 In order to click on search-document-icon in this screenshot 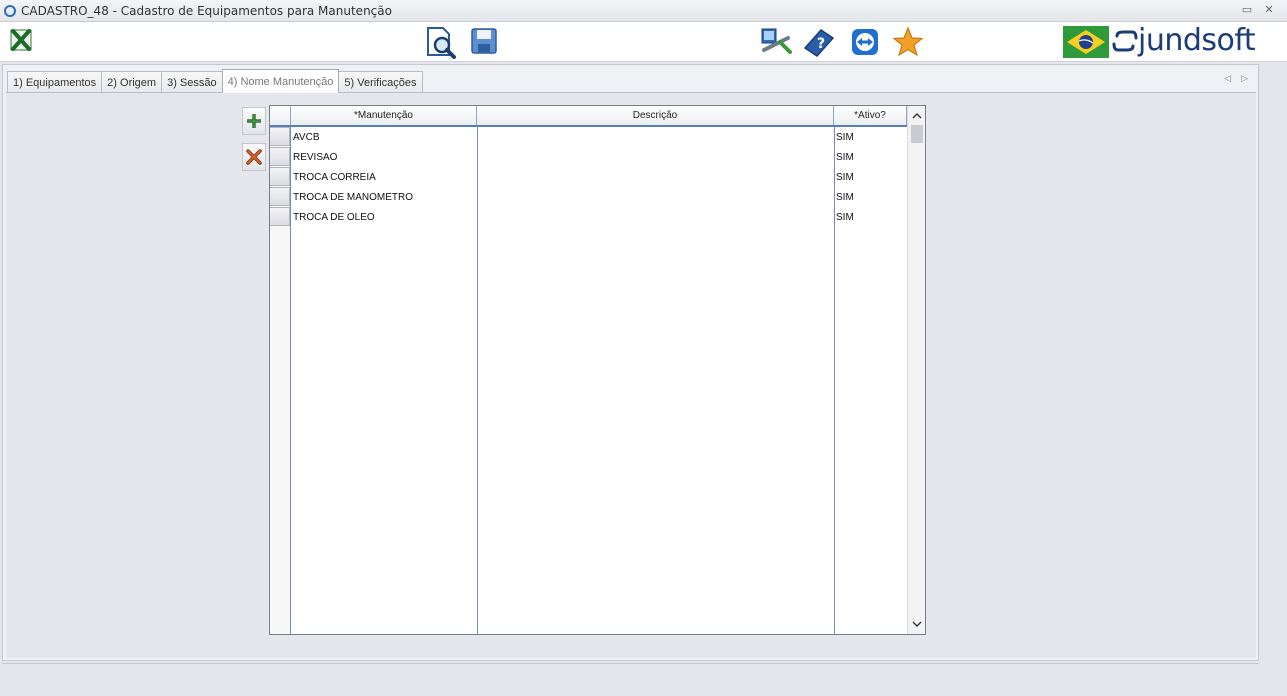, I will do `click(441, 42)`.